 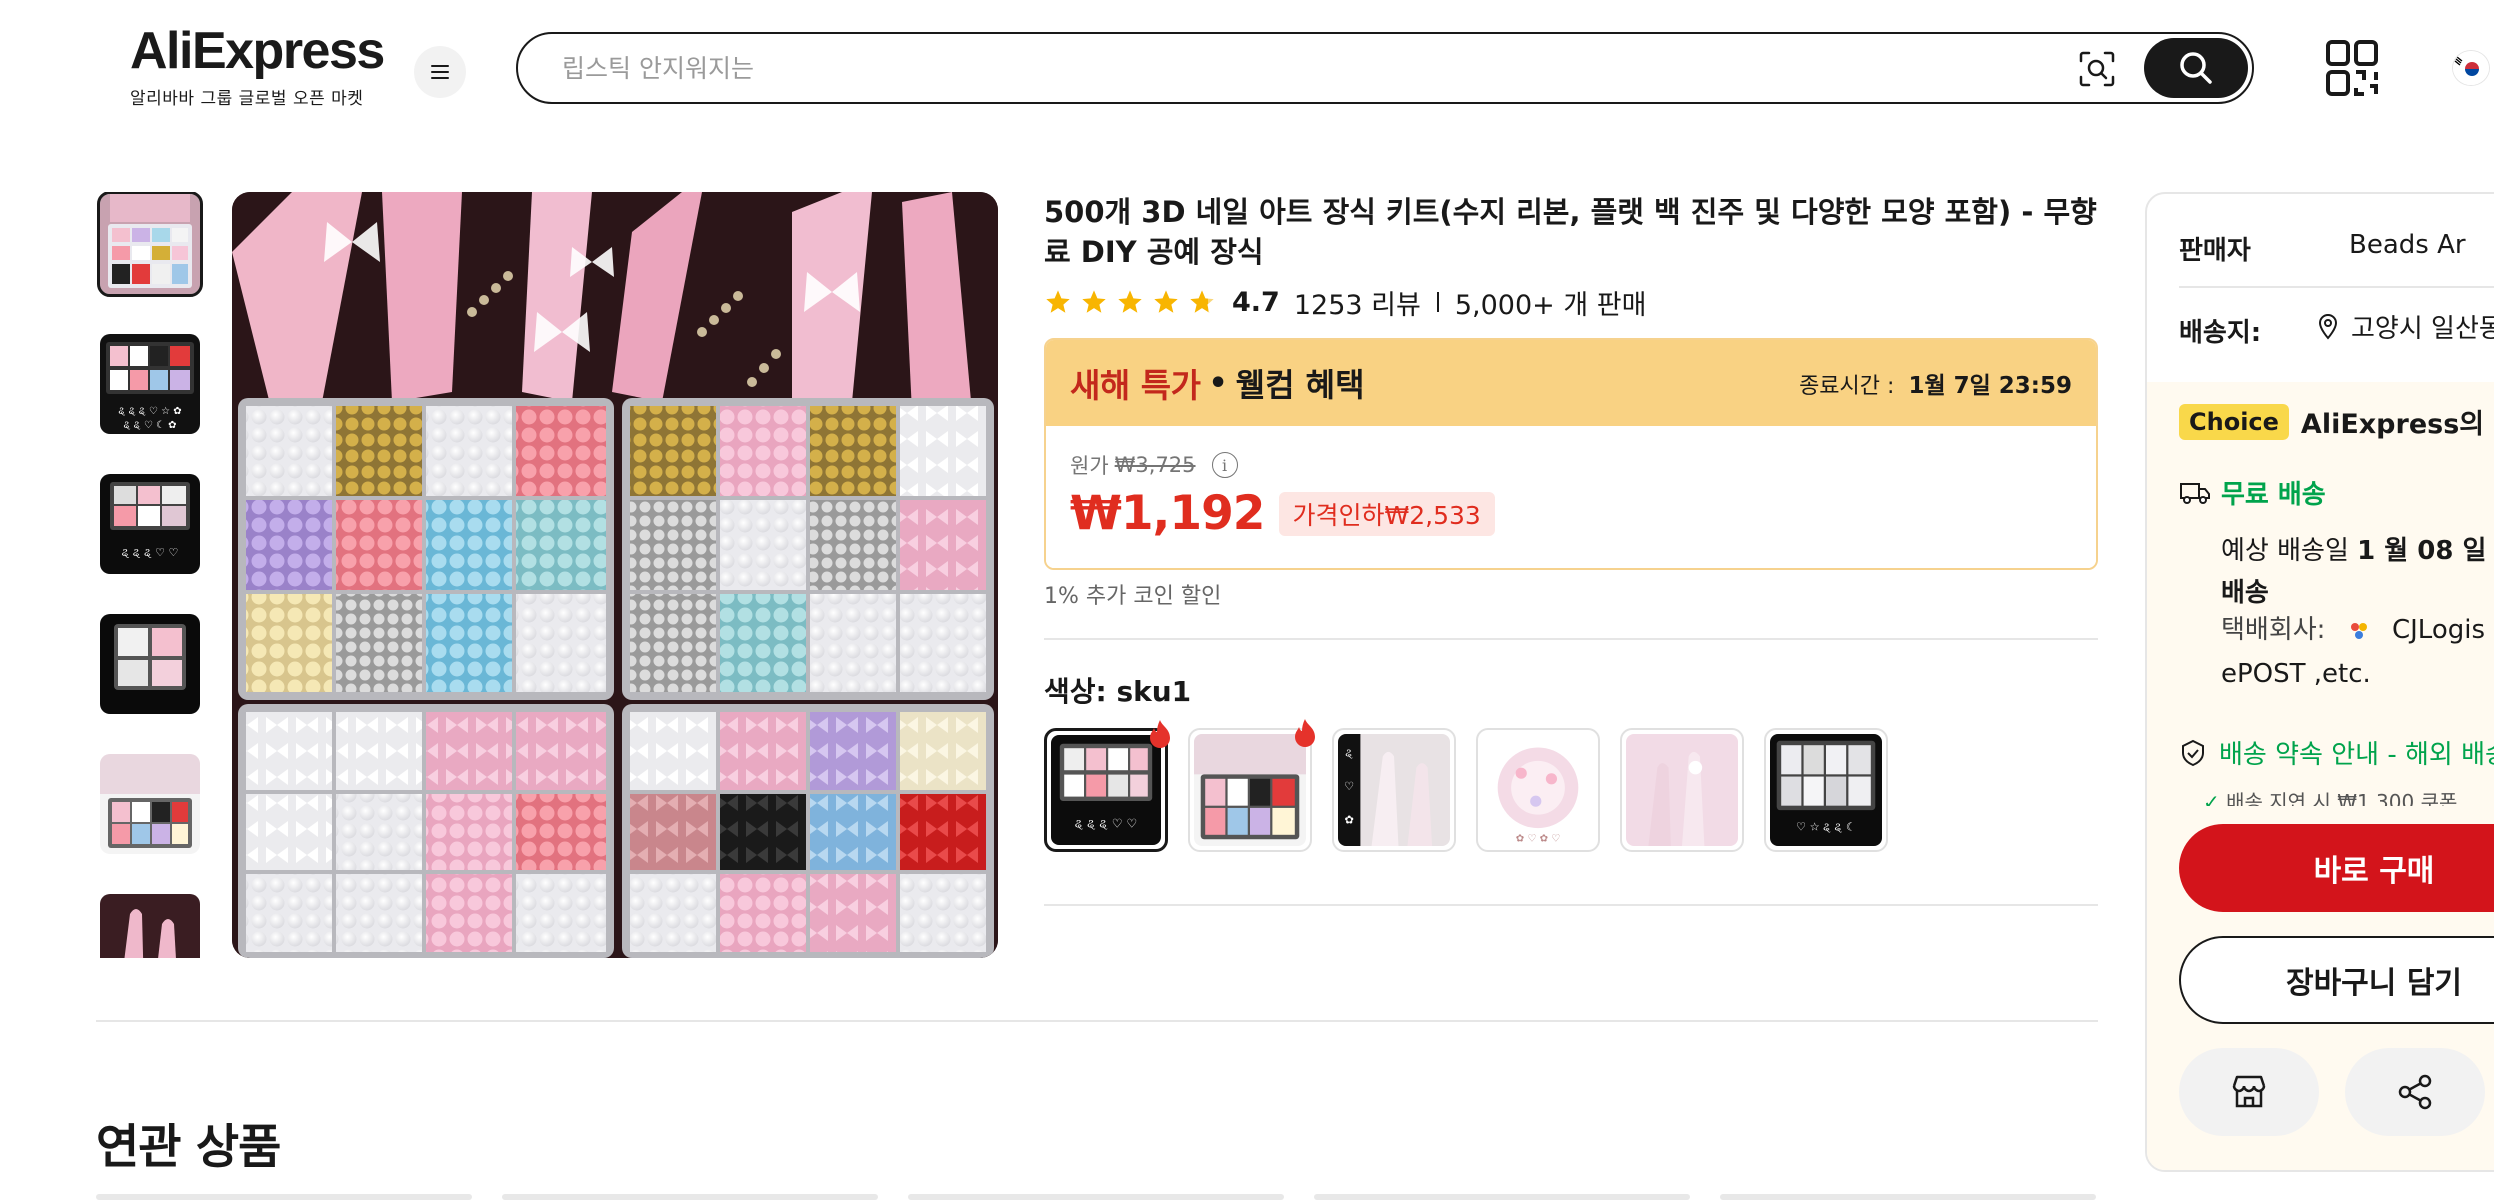 What do you see at coordinates (2211, 798) in the screenshot?
I see `check-icon: ✓` at bounding box center [2211, 798].